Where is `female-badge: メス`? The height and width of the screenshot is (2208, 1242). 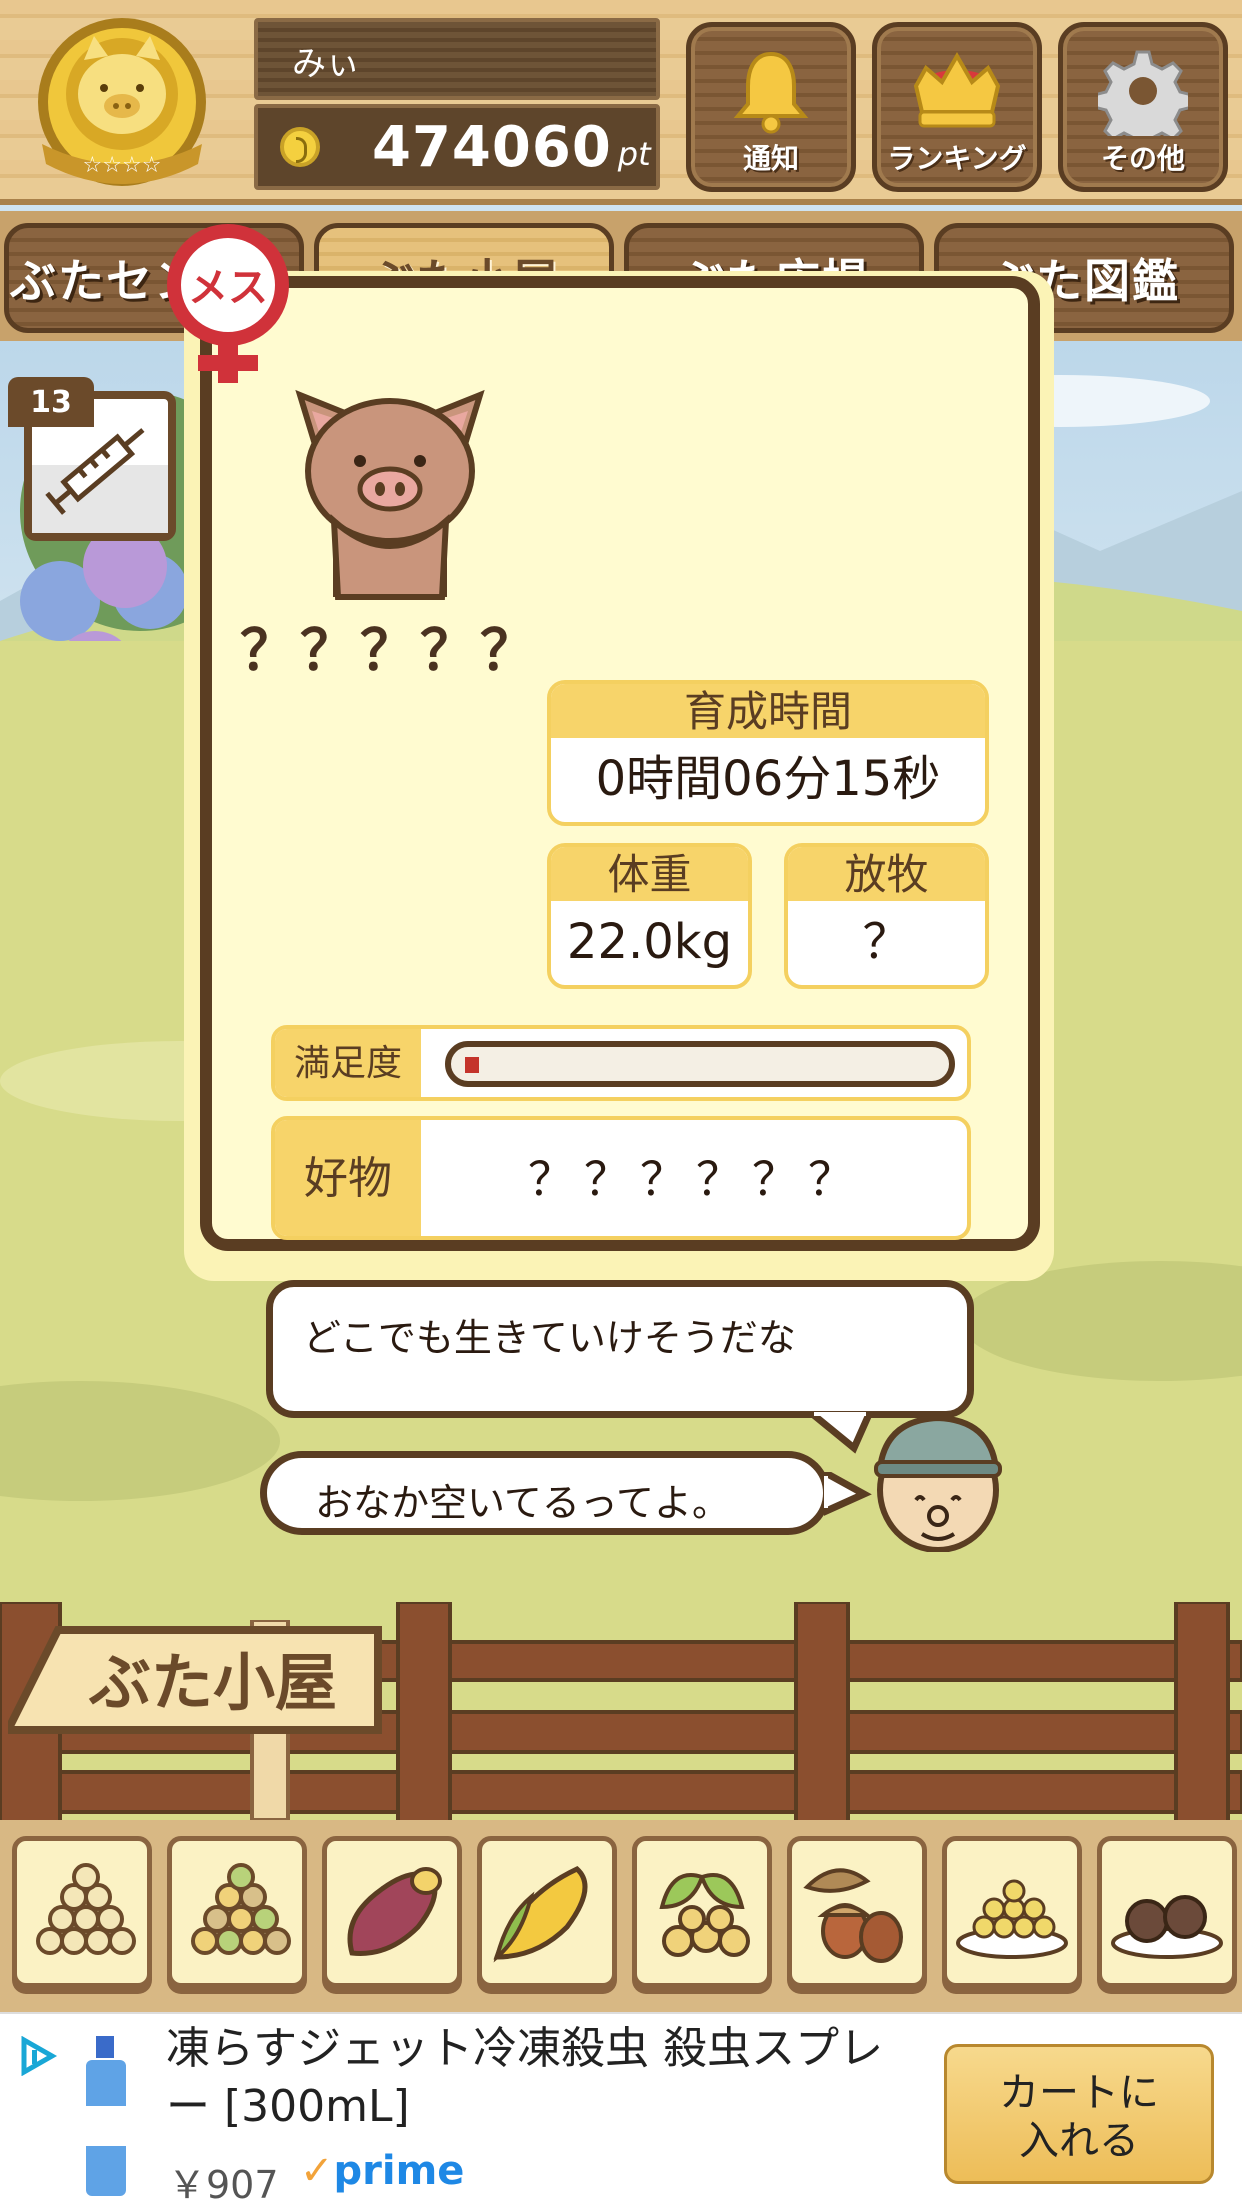
female-badge: メス is located at coordinates (228, 306).